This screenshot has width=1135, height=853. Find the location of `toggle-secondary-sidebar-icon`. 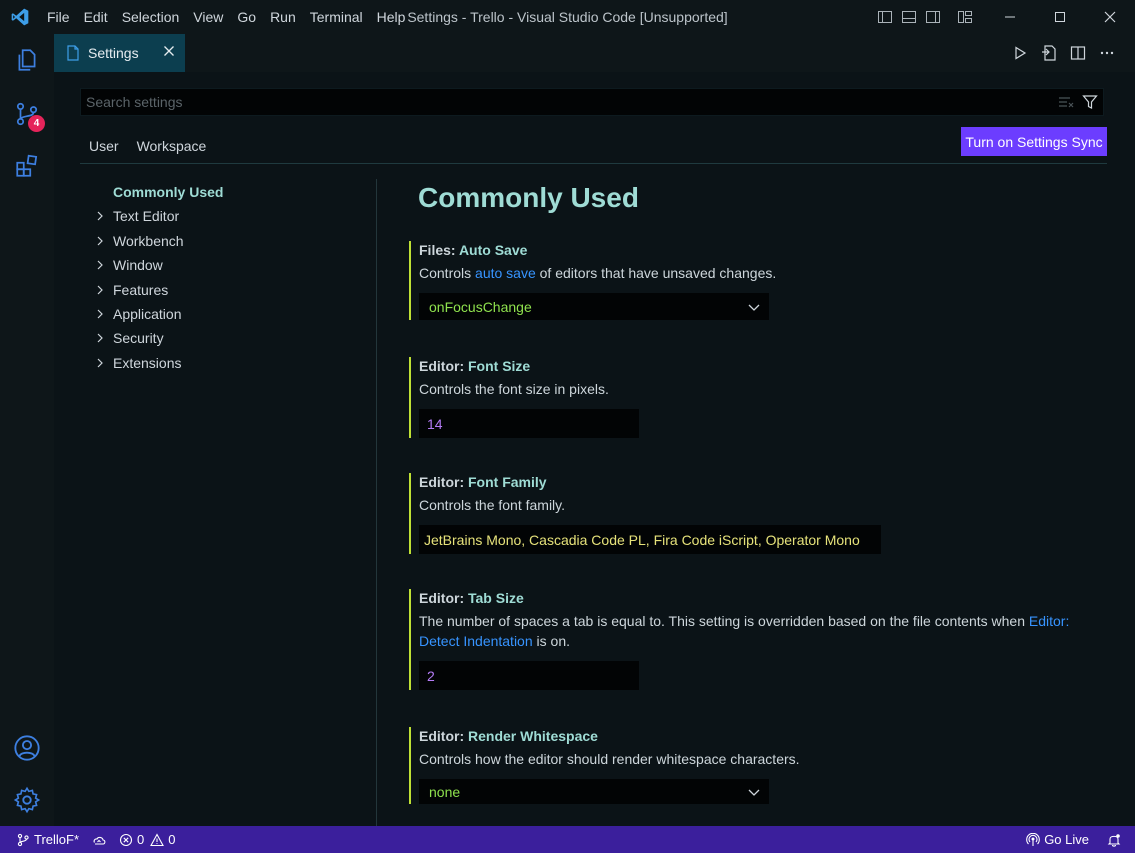

toggle-secondary-sidebar-icon is located at coordinates (933, 17).